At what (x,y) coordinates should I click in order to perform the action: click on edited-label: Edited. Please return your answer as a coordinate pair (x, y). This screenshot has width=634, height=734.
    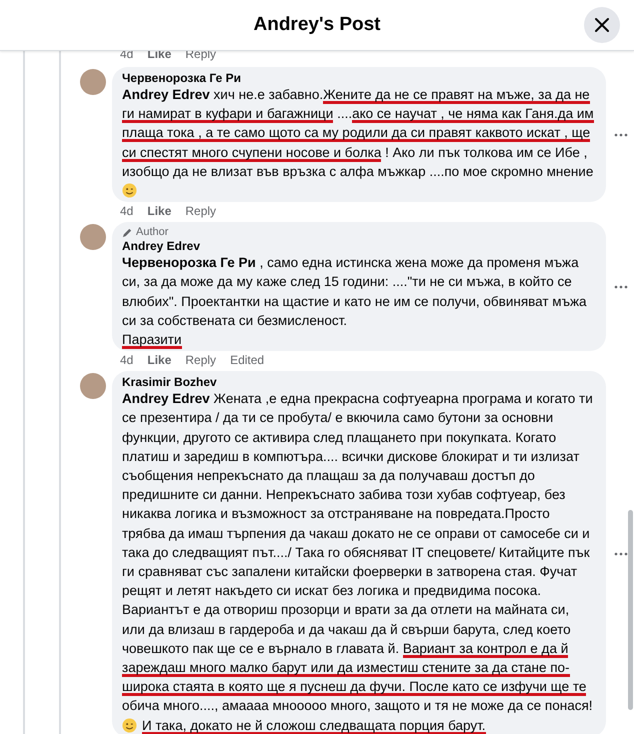
    Looking at the image, I should click on (247, 360).